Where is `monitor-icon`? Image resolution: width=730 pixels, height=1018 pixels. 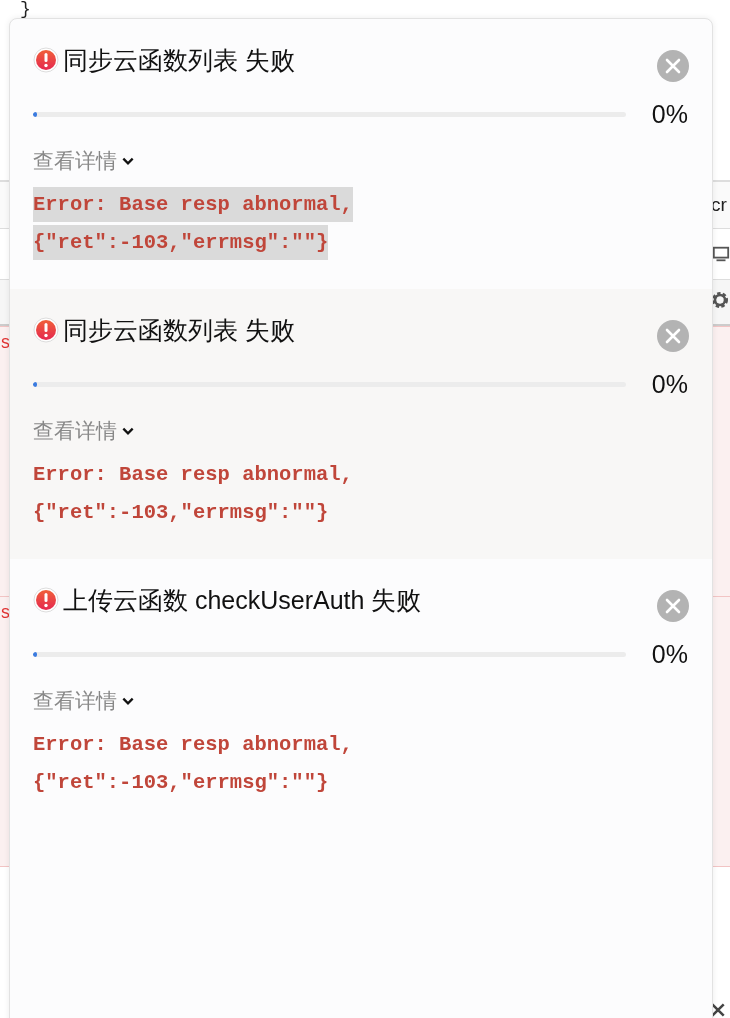 monitor-icon is located at coordinates (721, 254).